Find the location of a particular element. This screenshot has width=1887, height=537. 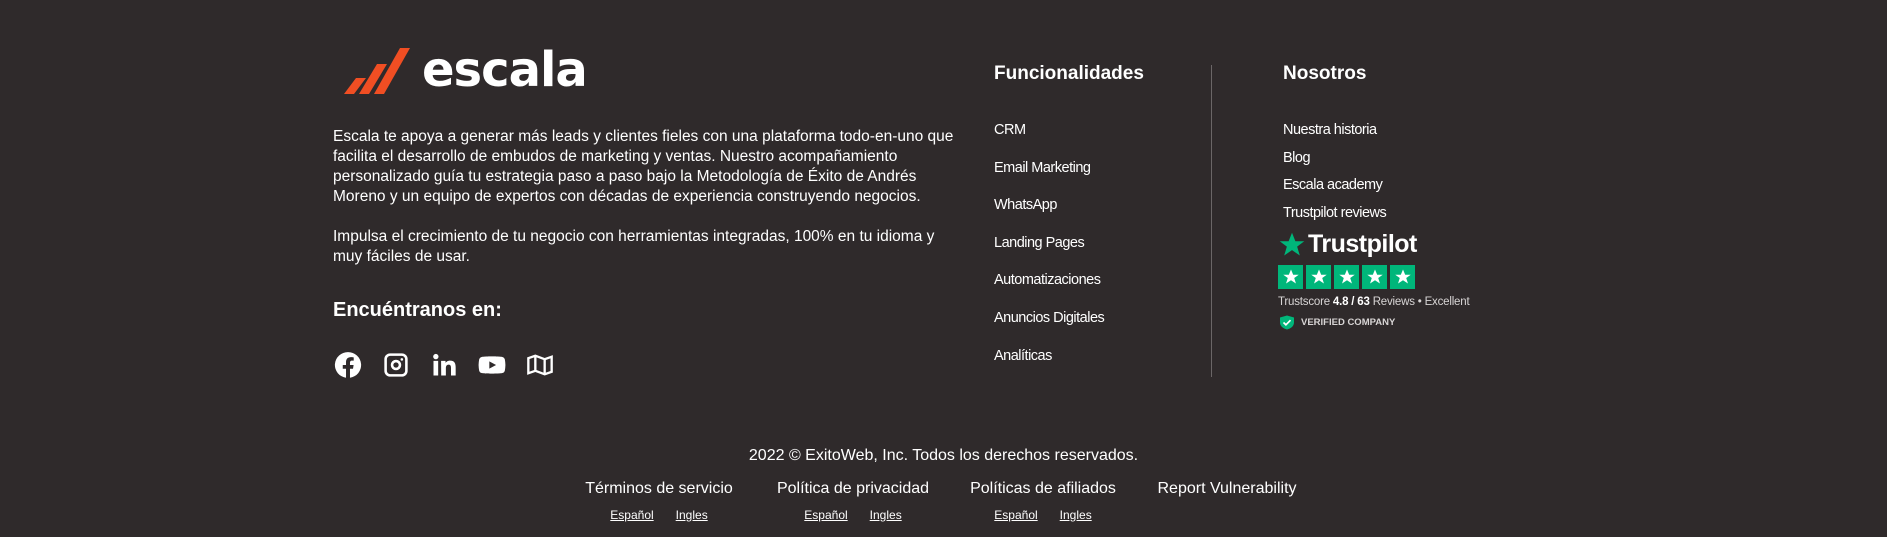

trustscore-value: 4.8 is located at coordinates (1340, 302).